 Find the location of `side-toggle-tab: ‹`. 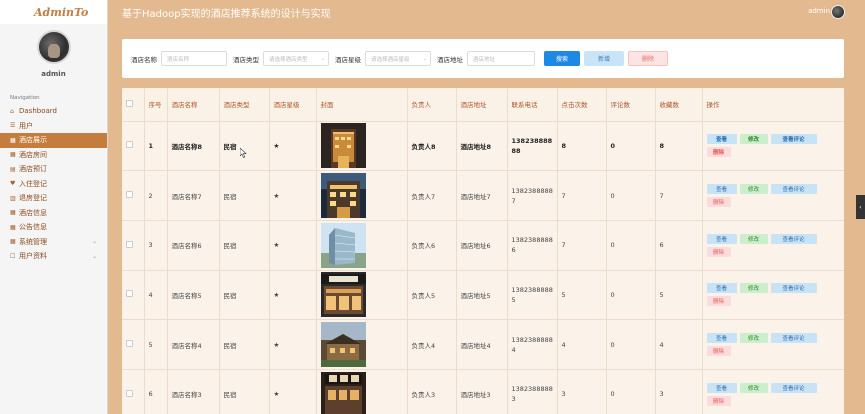

side-toggle-tab: ‹ is located at coordinates (860, 207).